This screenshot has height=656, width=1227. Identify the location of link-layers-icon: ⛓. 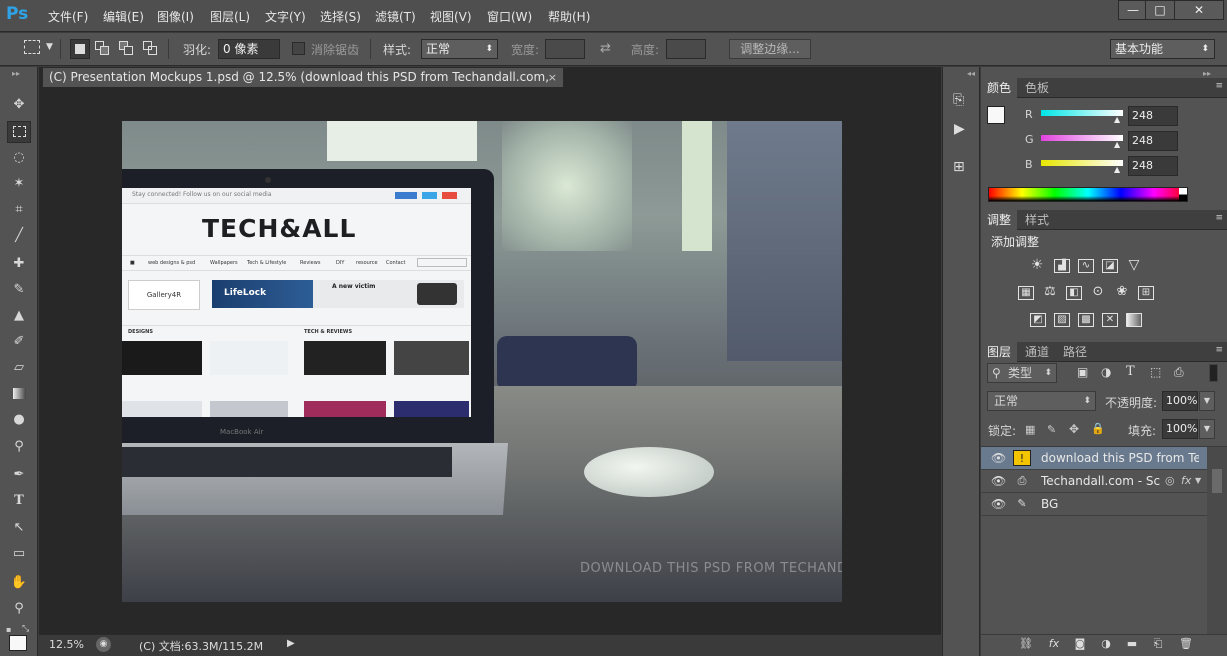
(1026, 645).